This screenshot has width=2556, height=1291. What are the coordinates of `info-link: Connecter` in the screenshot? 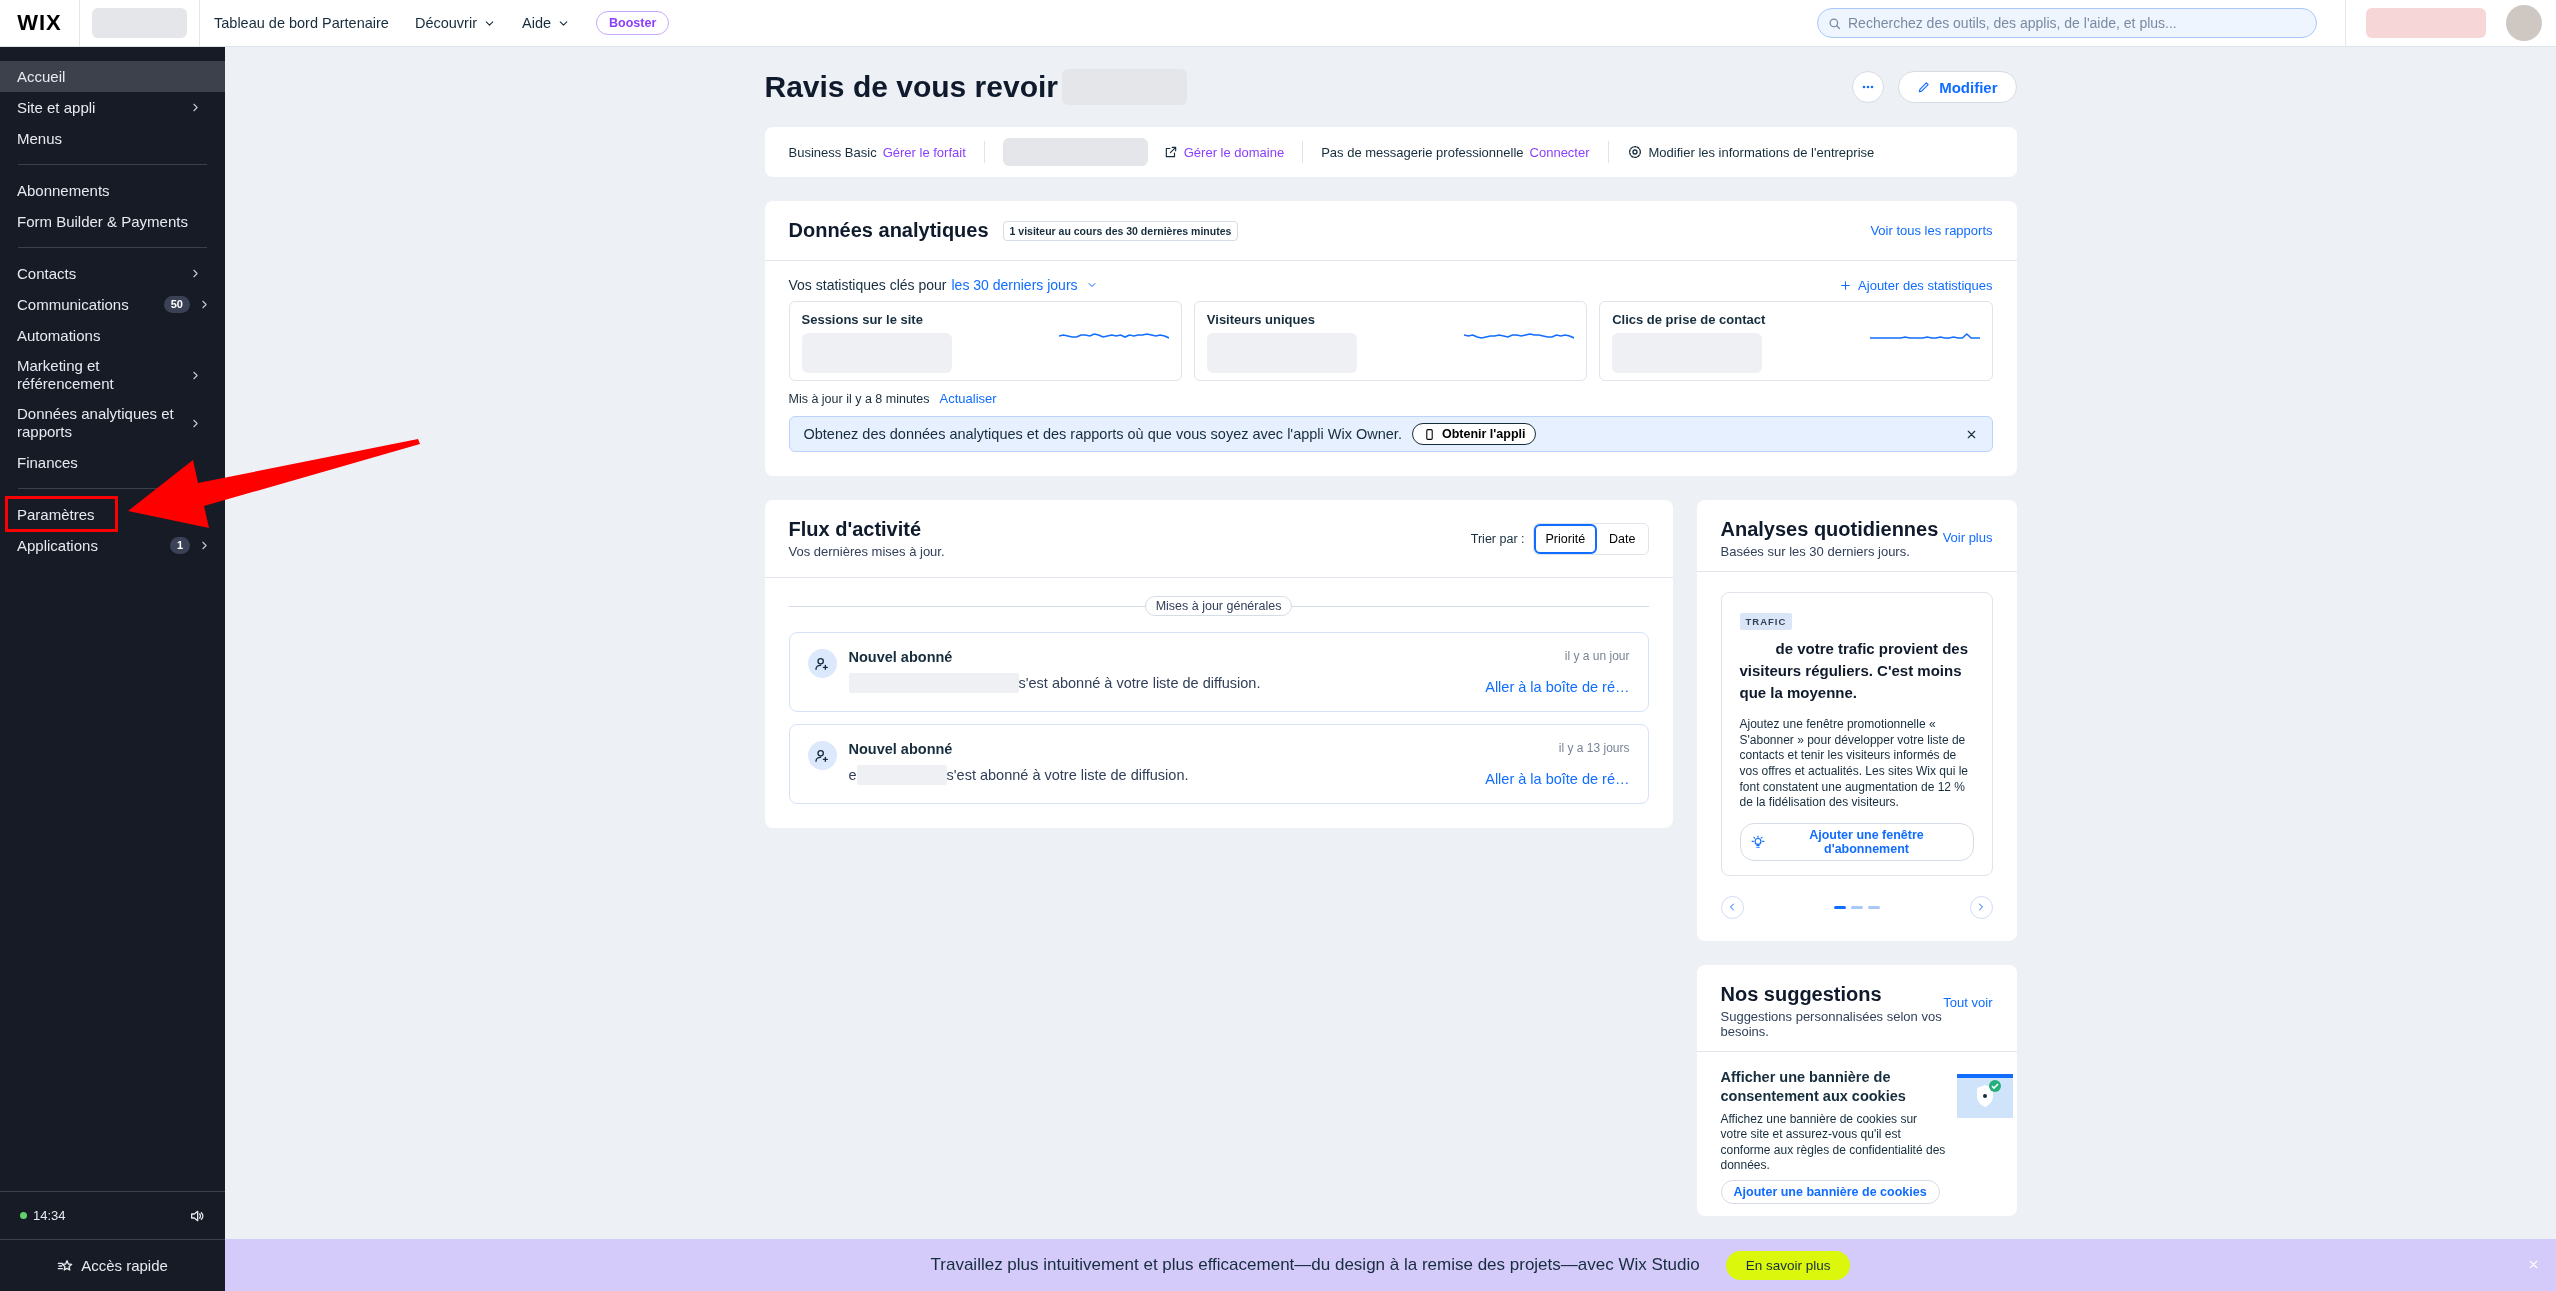 It's located at (1559, 152).